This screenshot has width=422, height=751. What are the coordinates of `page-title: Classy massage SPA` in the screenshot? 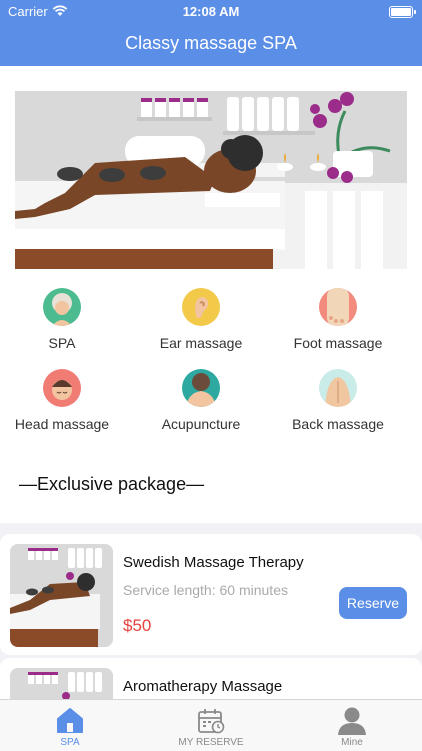 It's located at (211, 43).